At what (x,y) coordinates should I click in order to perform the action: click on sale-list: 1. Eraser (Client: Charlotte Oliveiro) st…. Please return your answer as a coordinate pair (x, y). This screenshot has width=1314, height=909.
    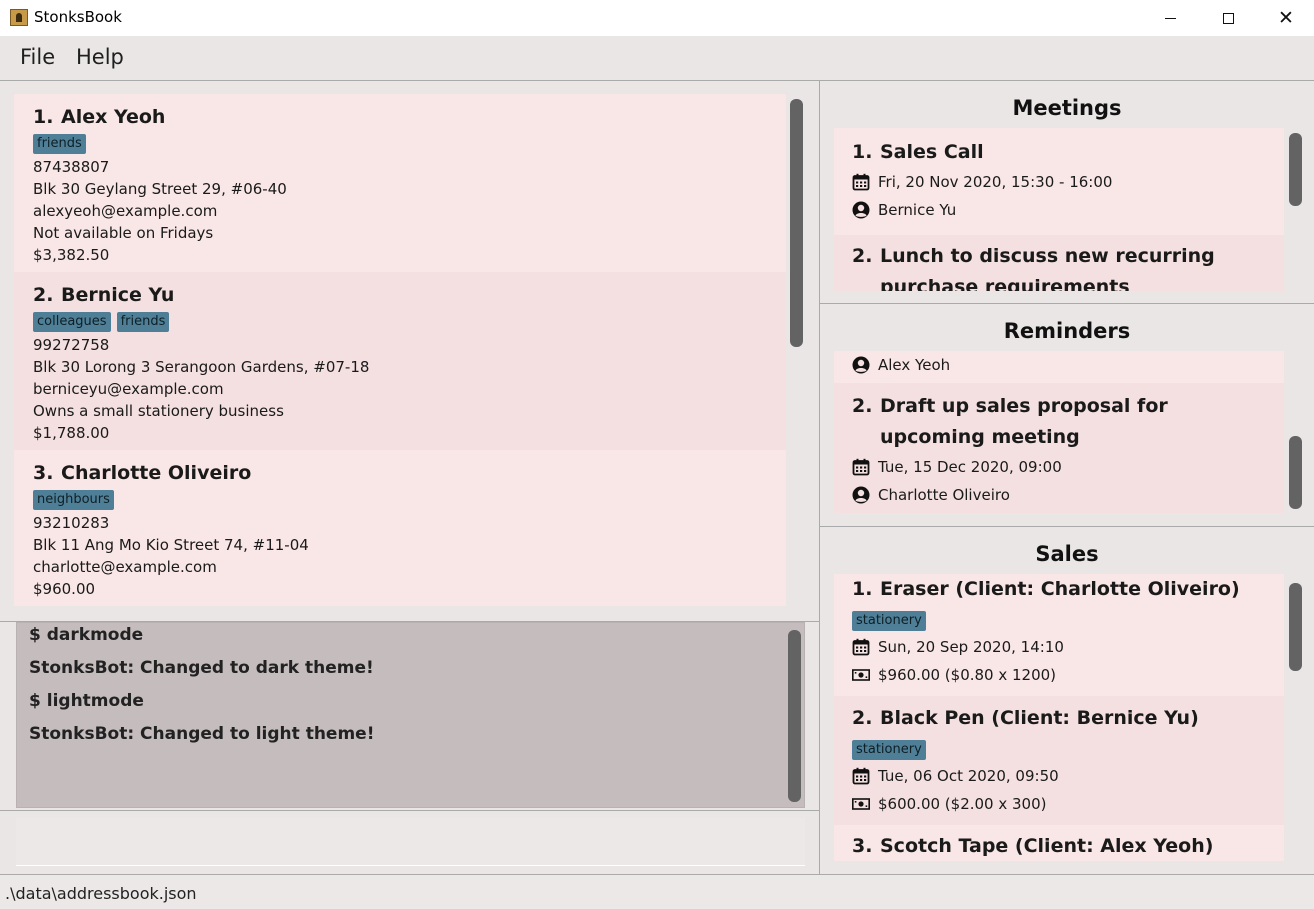
    Looking at the image, I should click on (1059, 717).